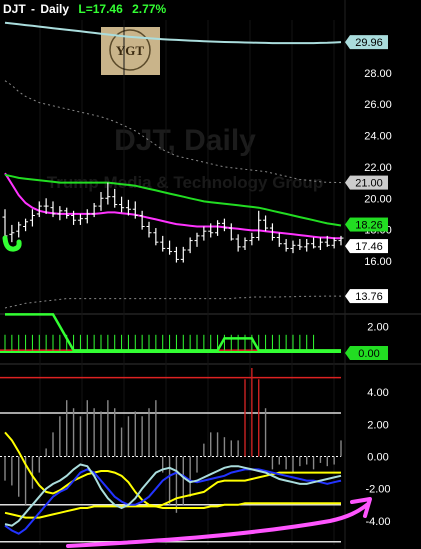  I want to click on price-tick: 26.00, so click(378, 105).